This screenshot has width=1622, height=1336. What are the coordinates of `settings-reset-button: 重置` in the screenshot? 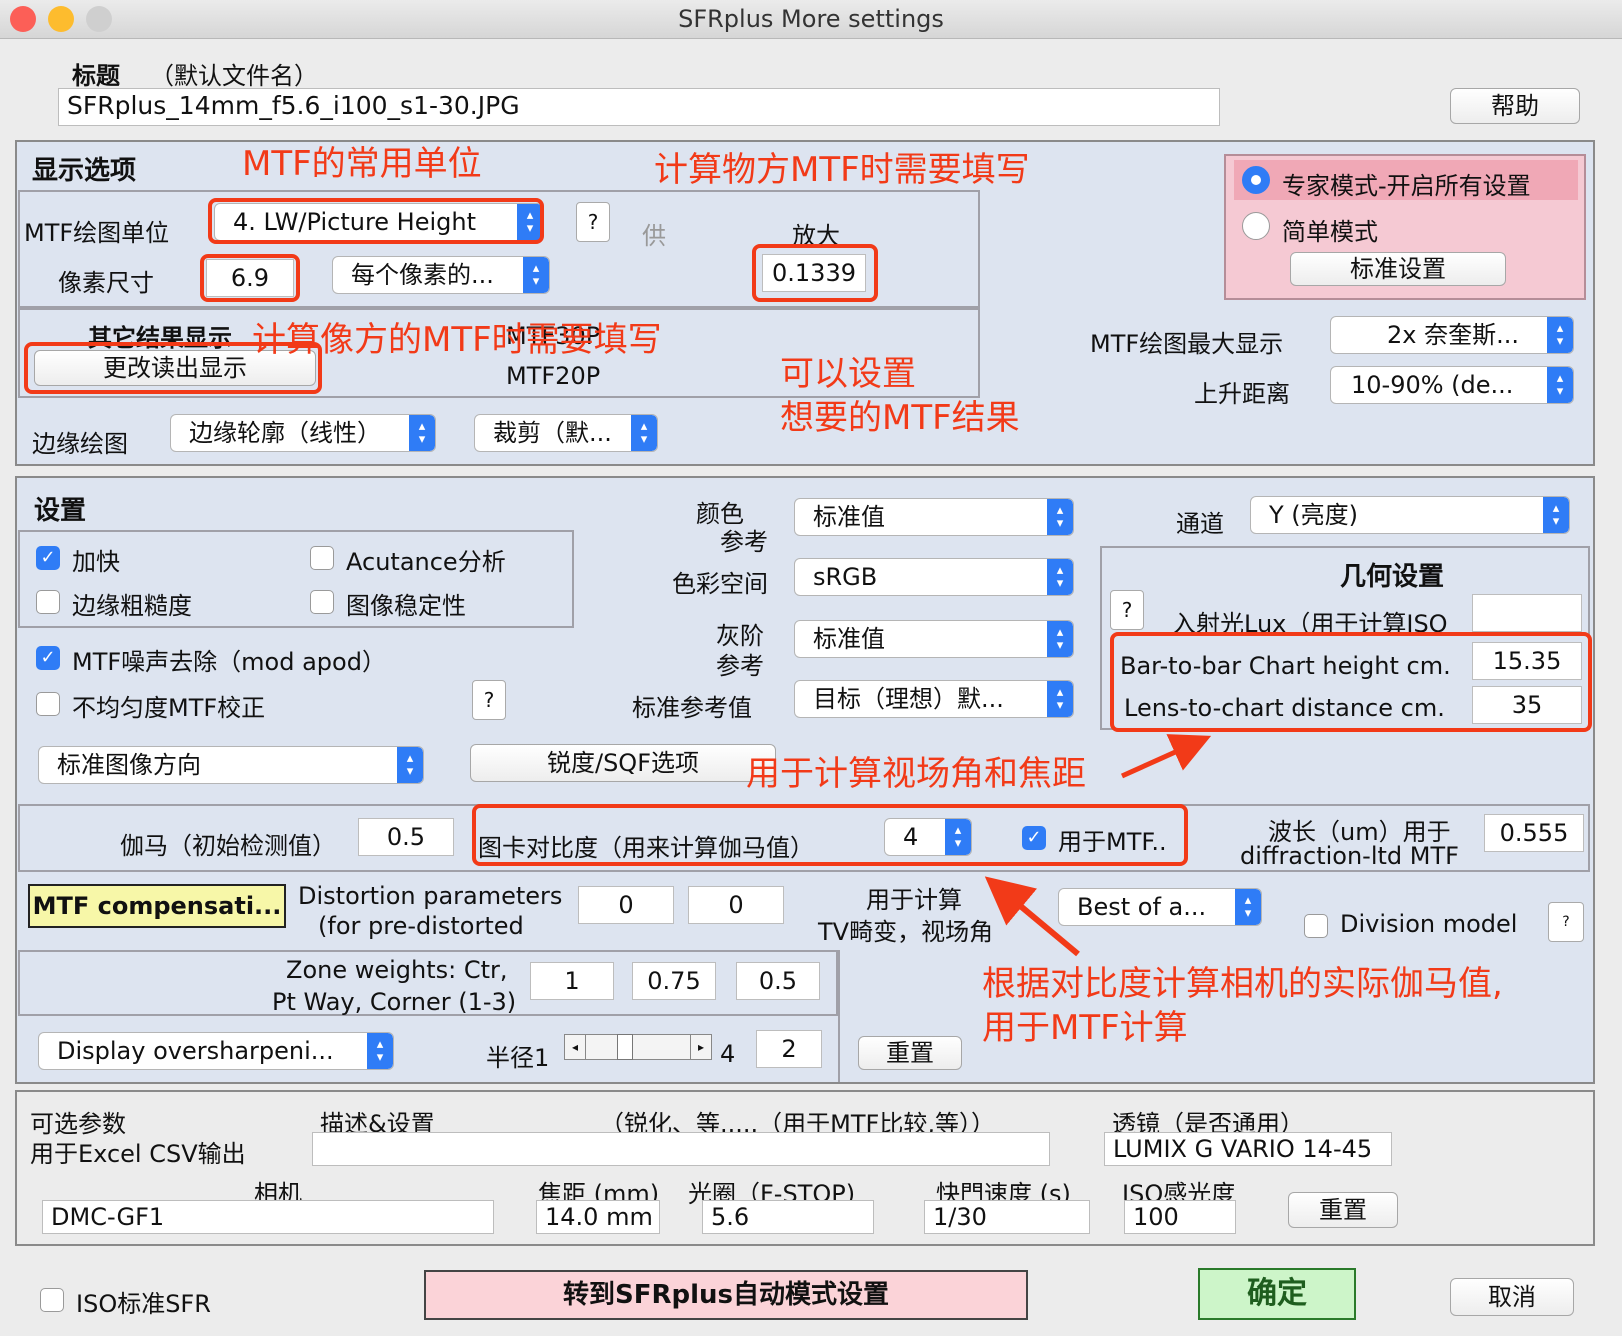 It's located at (910, 1053).